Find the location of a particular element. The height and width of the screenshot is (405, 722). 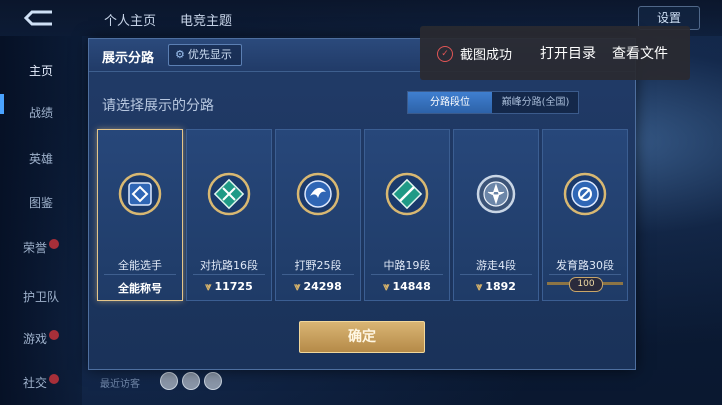

lane-name: 发育路30段 is located at coordinates (585, 265).